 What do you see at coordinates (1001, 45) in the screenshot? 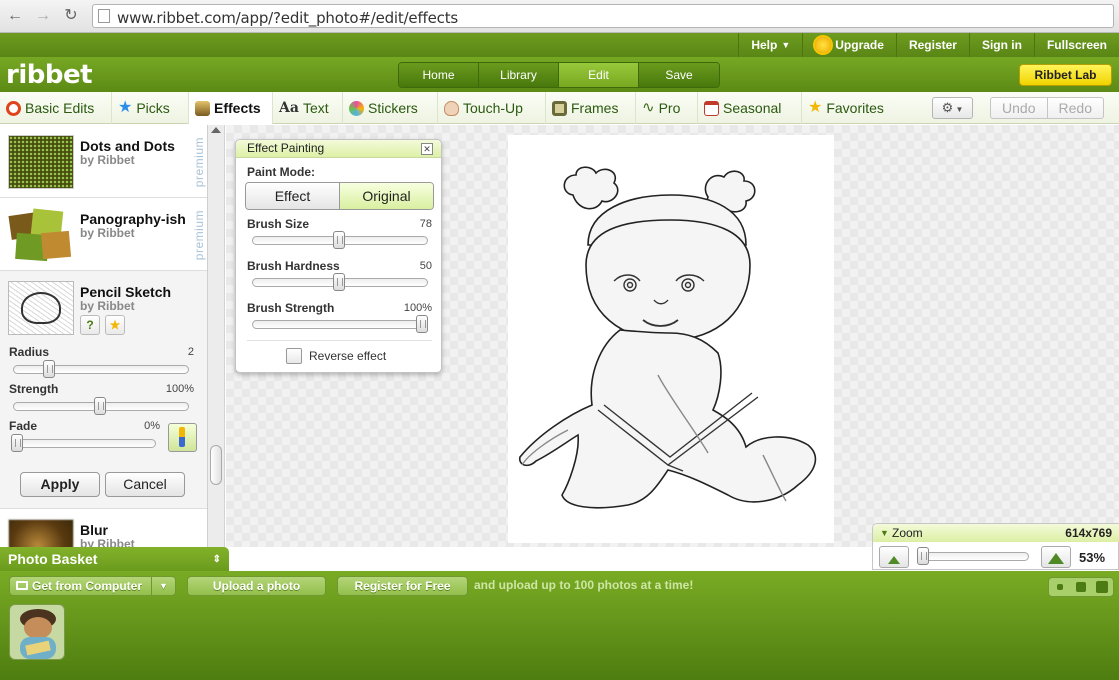
I see `sign-in-link: Sign in` at bounding box center [1001, 45].